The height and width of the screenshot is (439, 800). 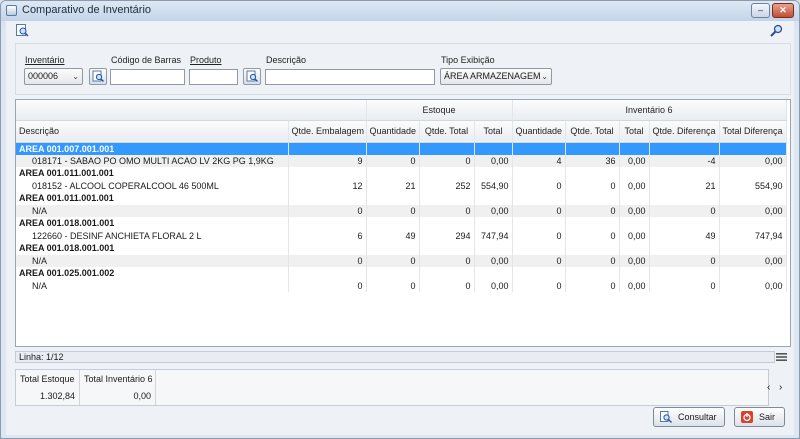 I want to click on group-row: AREA 001.007.001.001, so click(x=401, y=148).